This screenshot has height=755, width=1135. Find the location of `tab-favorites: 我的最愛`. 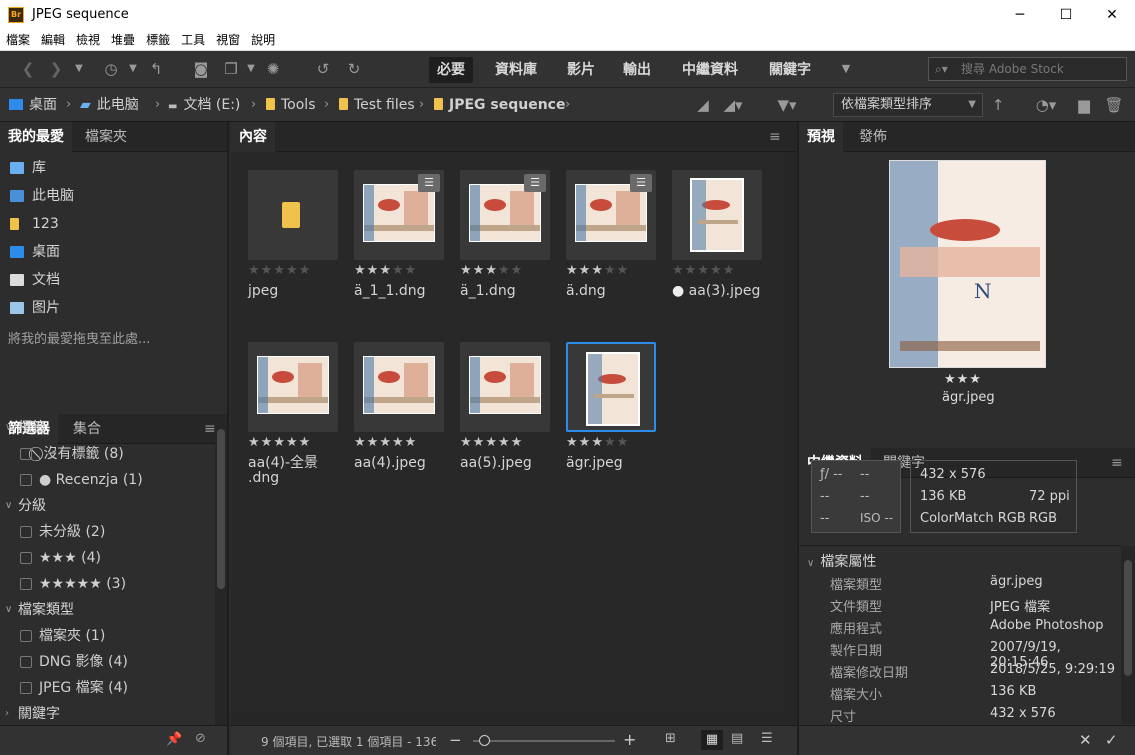

tab-favorites: 我的最愛 is located at coordinates (36, 137).